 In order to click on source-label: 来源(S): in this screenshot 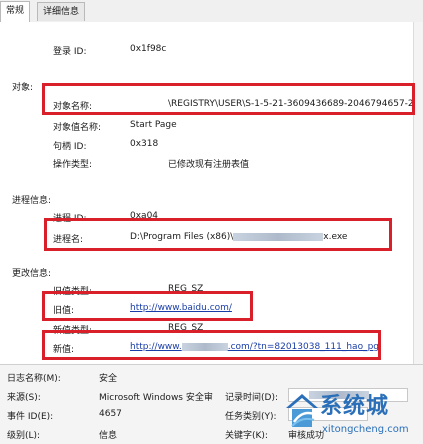, I will do `click(24, 398)`.